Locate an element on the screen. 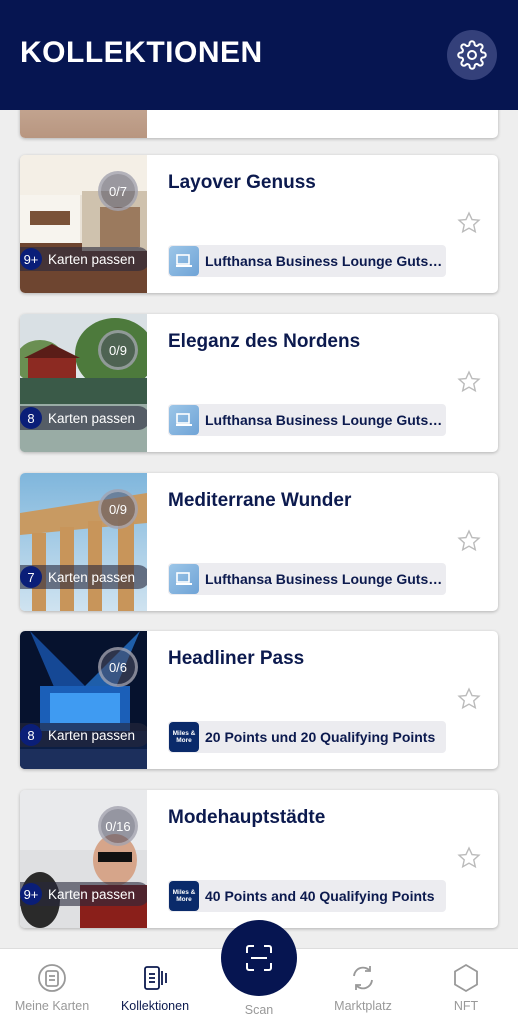 This screenshot has height=1024, width=518. nav-marktplatz: Marktplatz is located at coordinates (363, 988).